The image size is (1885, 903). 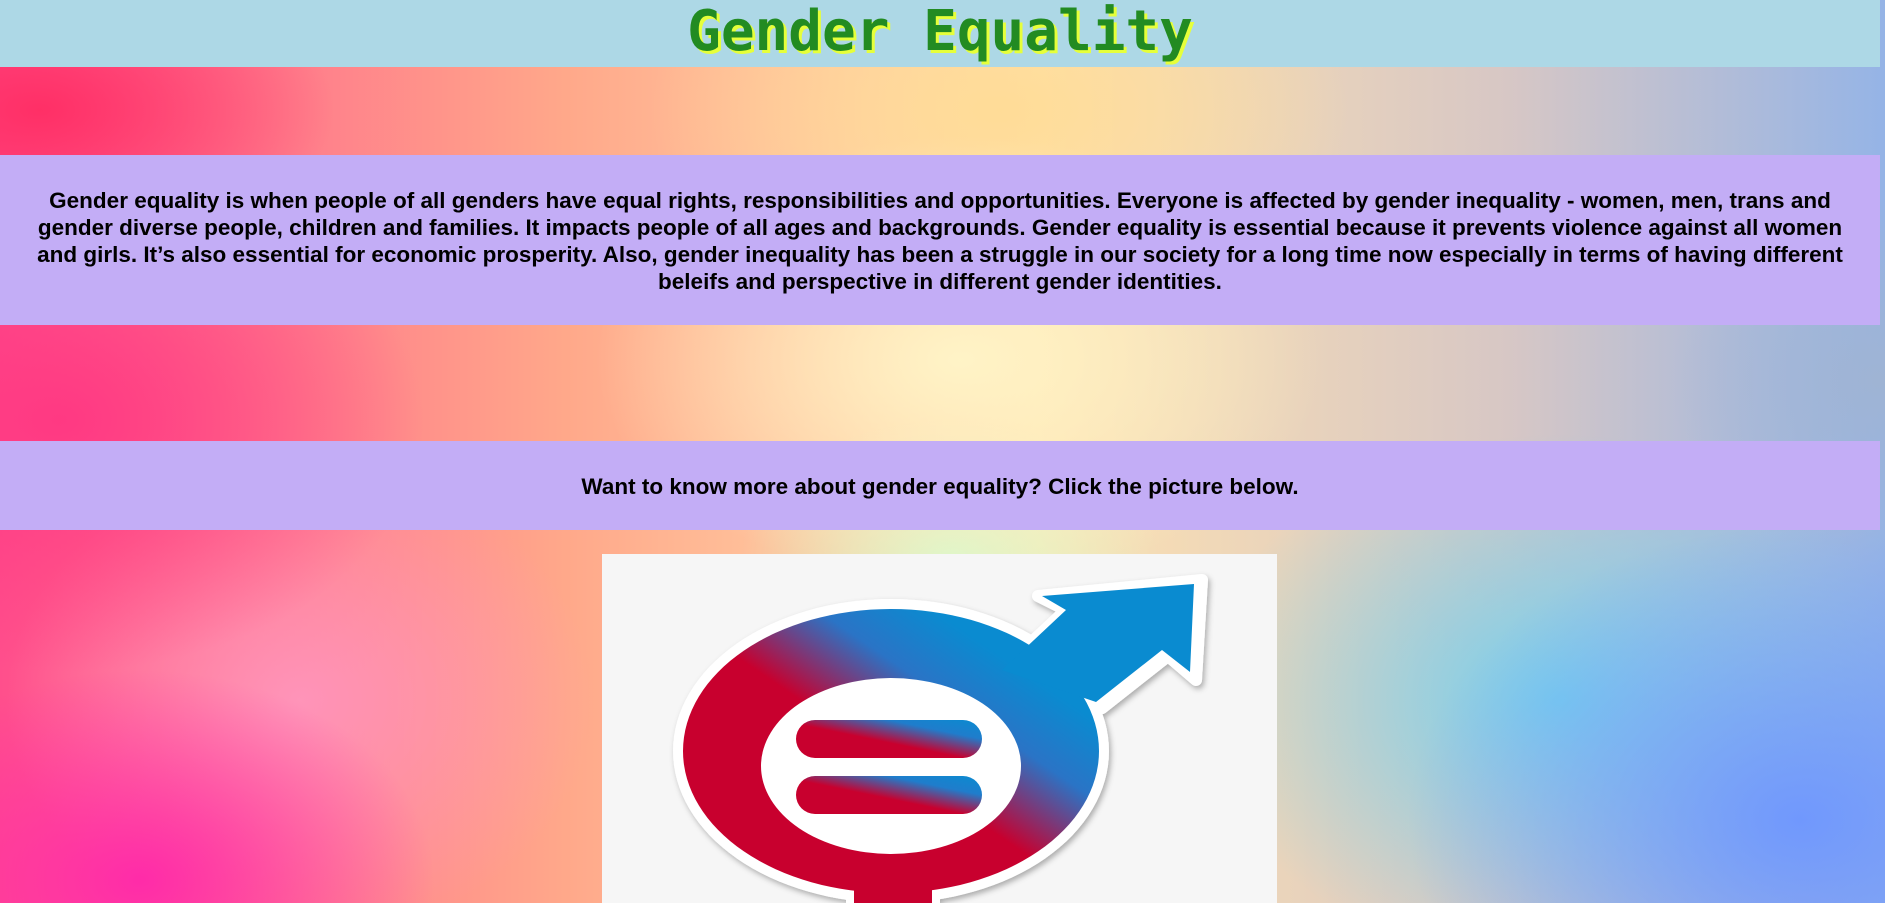 I want to click on page-title: Gender Equality, so click(x=940, y=32).